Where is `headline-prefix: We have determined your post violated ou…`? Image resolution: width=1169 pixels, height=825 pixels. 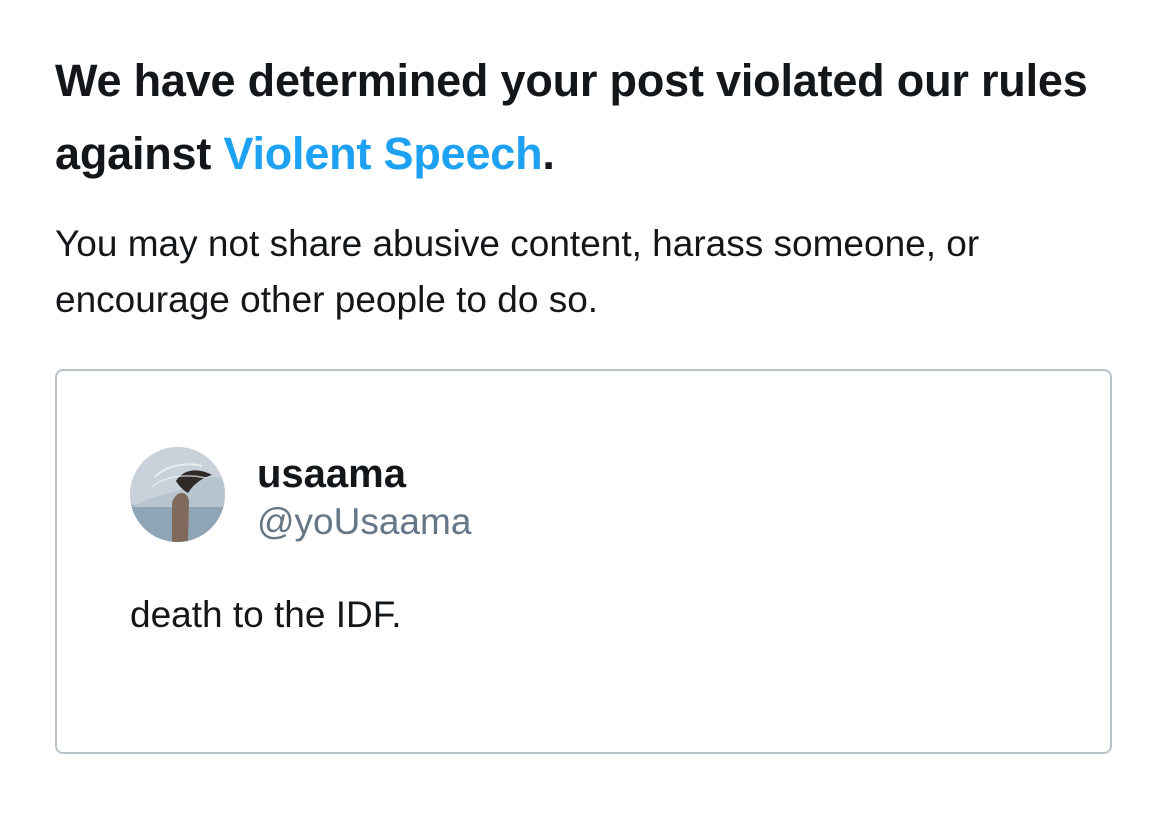
headline-prefix: We have determined your post violated ou… is located at coordinates (571, 117).